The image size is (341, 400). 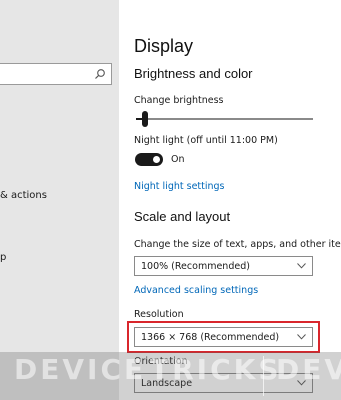 I want to click on night-light-settings-link: Night light settings, so click(x=179, y=186).